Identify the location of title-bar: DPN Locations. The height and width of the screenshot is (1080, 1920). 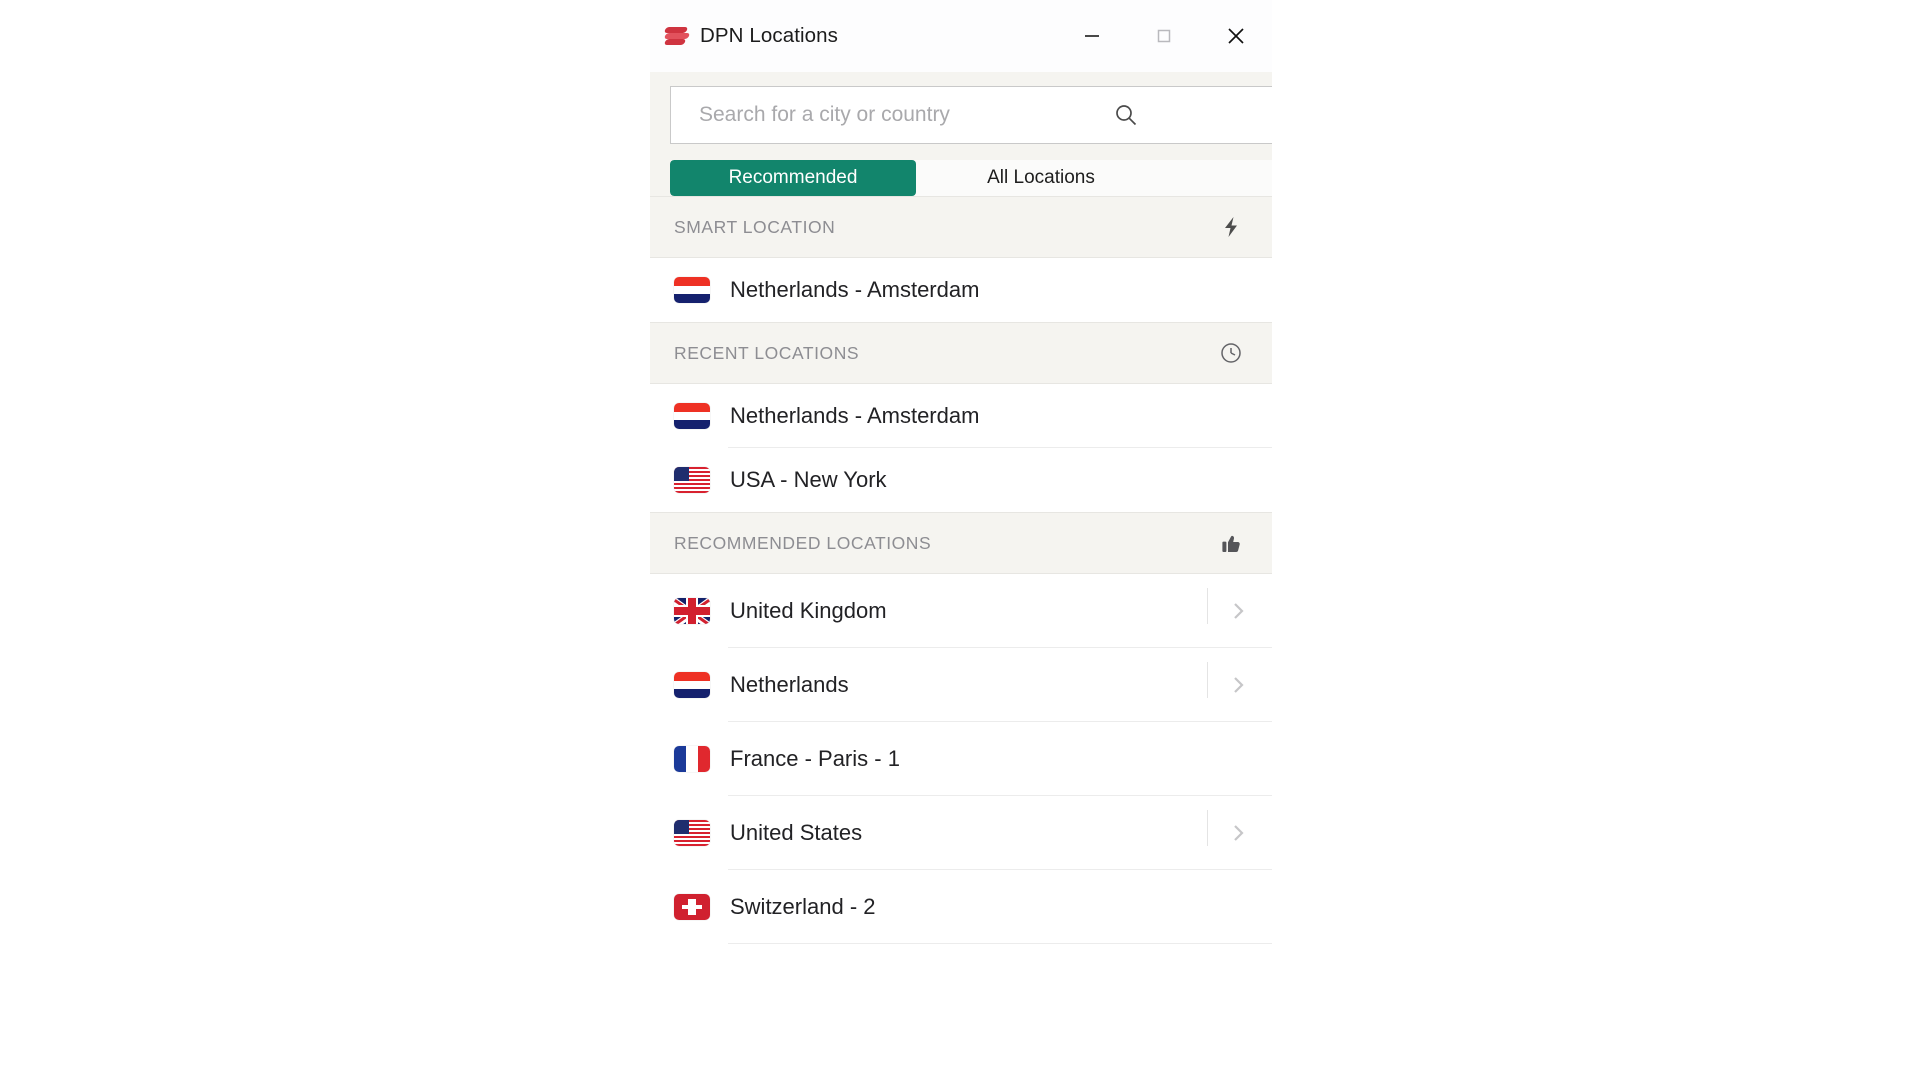
(961, 36).